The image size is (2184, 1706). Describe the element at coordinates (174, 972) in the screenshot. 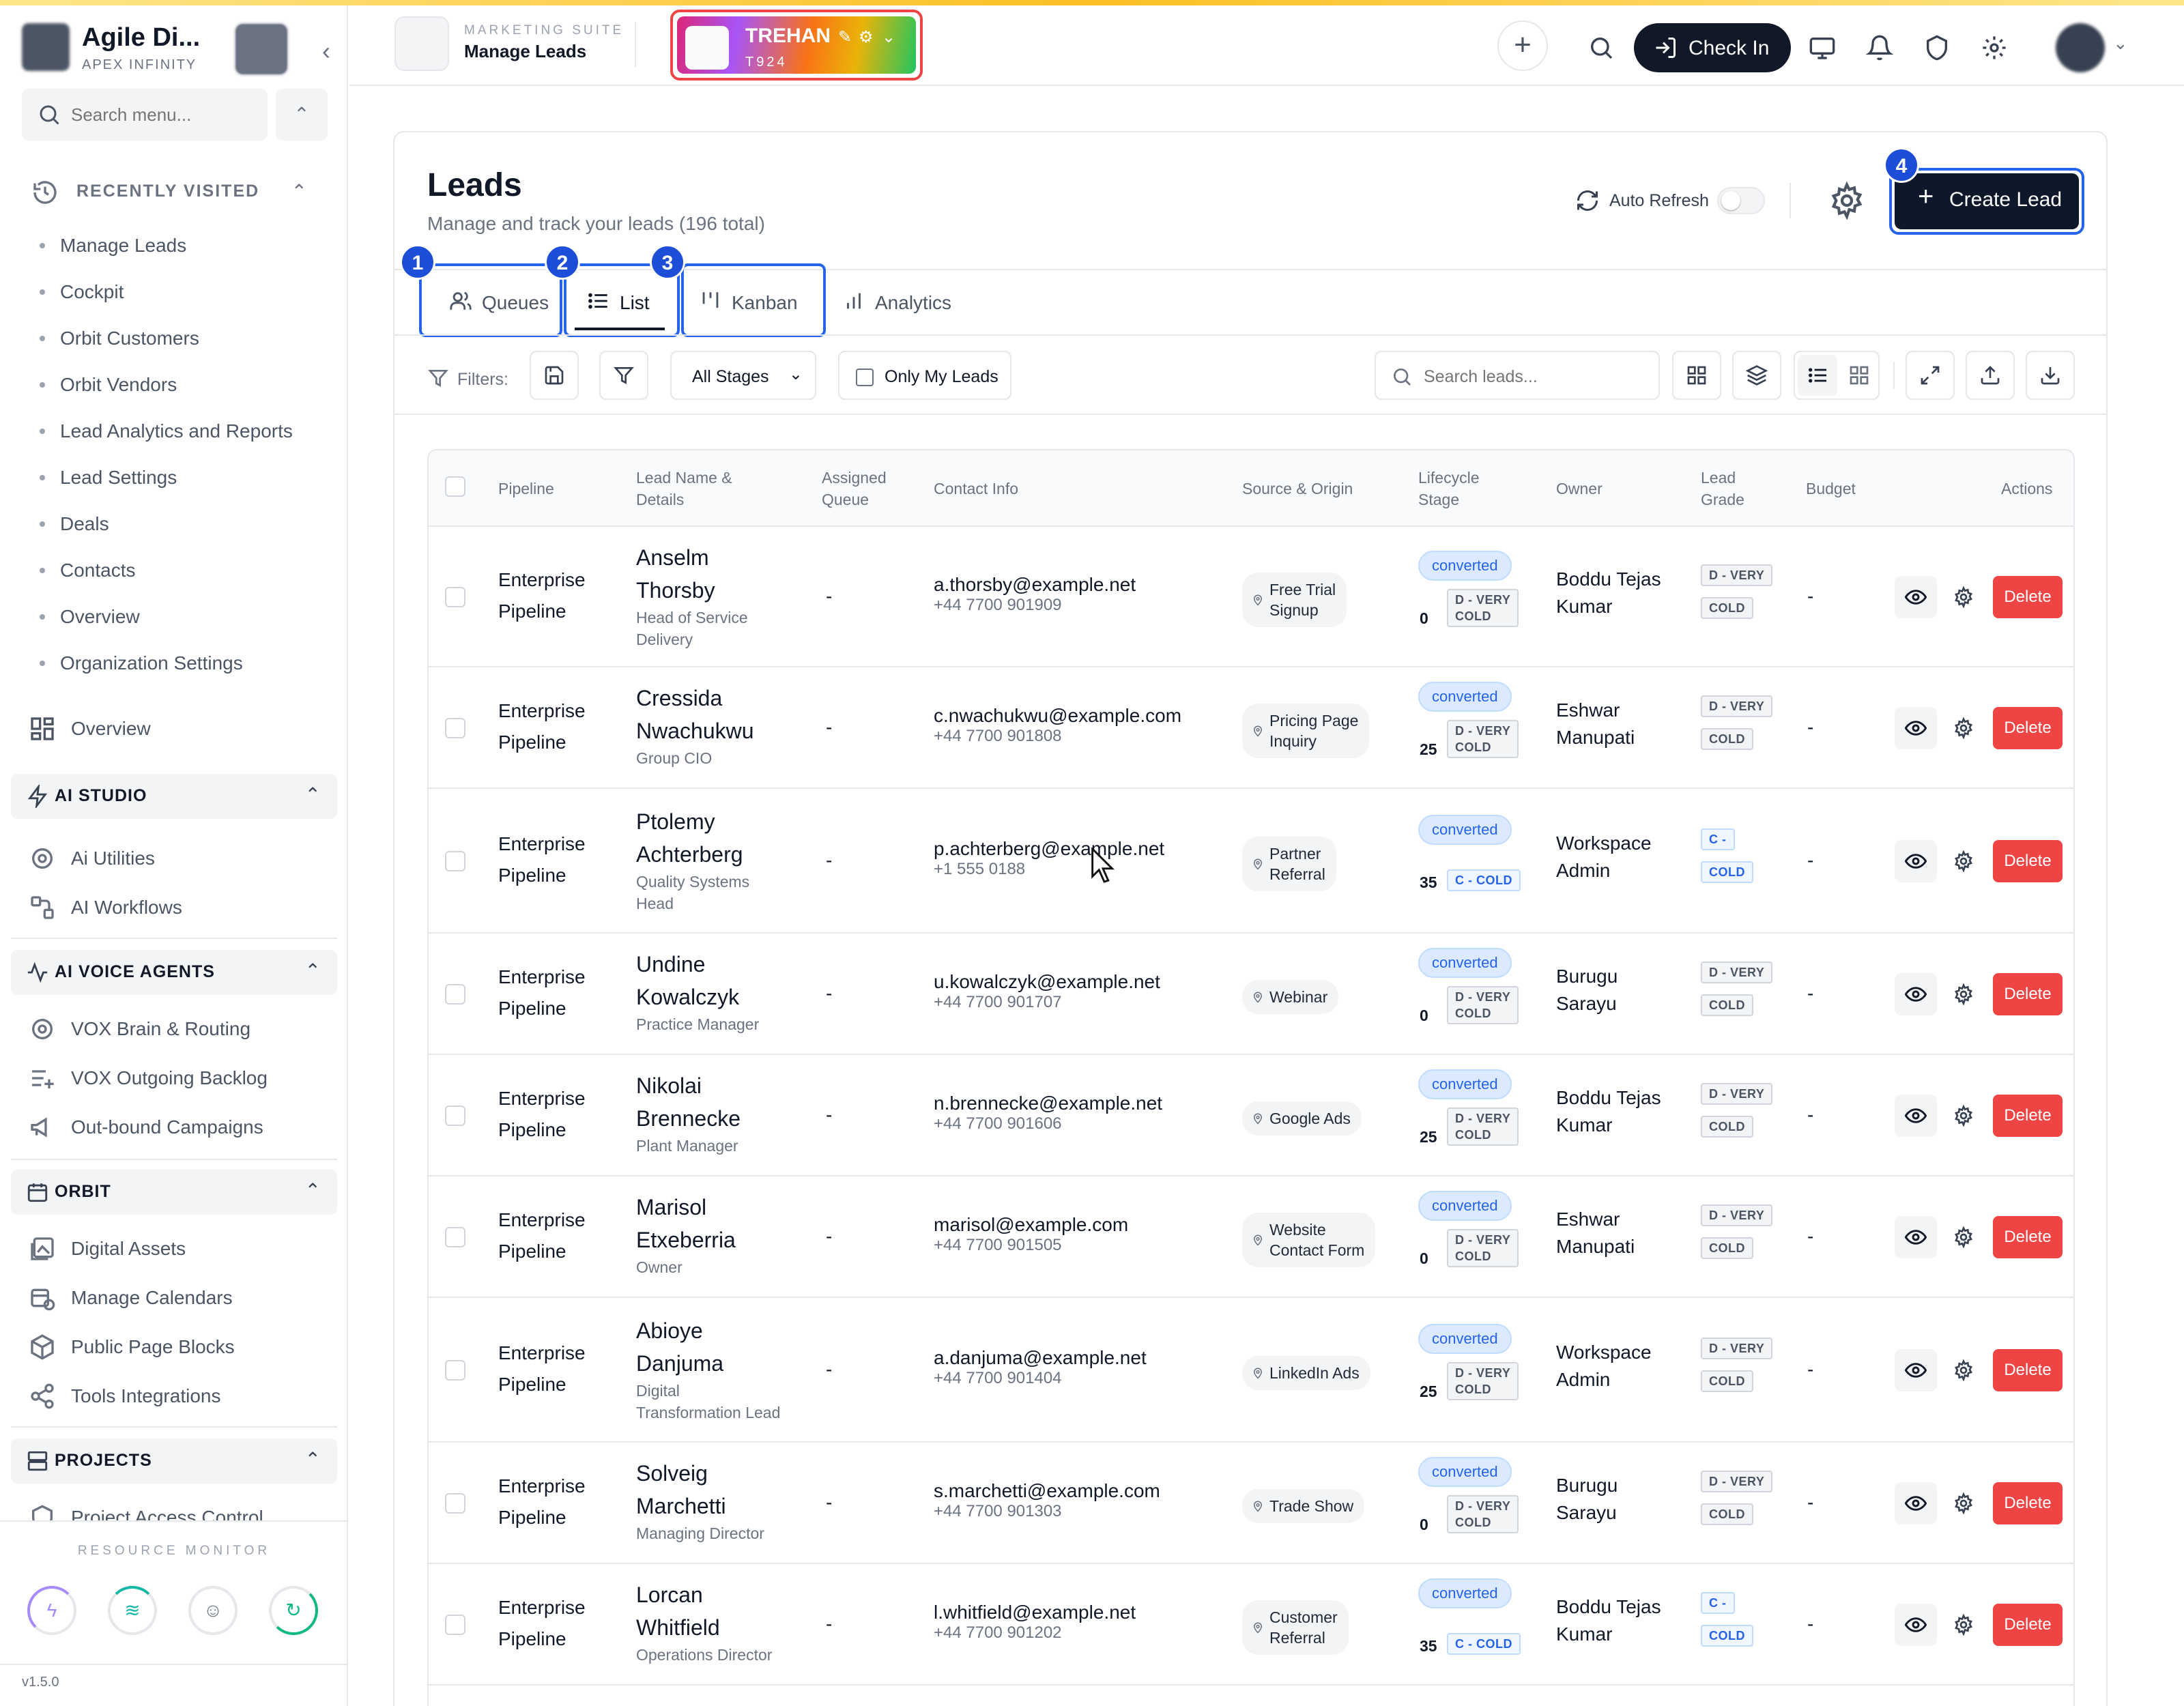

I see `group-ai-voice-agents: AI VOICE AGENTS ⌃` at that location.